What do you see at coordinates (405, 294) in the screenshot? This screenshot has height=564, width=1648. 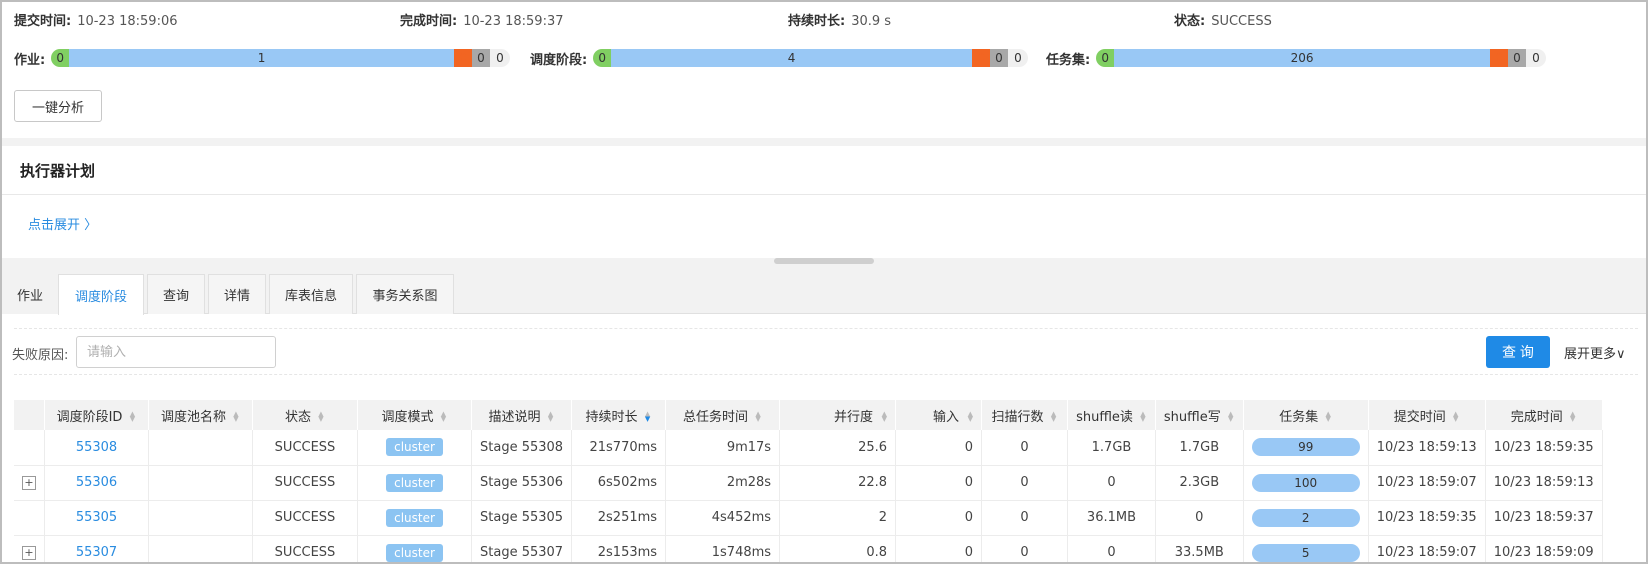 I see `tab-transaction-graph: 事务关系图` at bounding box center [405, 294].